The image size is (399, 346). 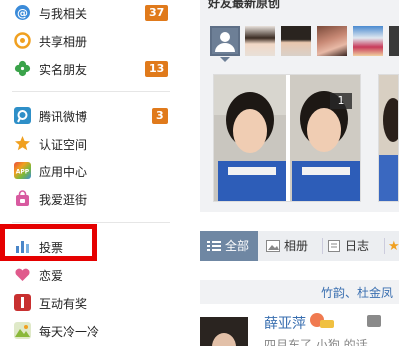 I want to click on sidebar-item-daily-cold-joke: 每天冷一冷, so click(x=91, y=331).